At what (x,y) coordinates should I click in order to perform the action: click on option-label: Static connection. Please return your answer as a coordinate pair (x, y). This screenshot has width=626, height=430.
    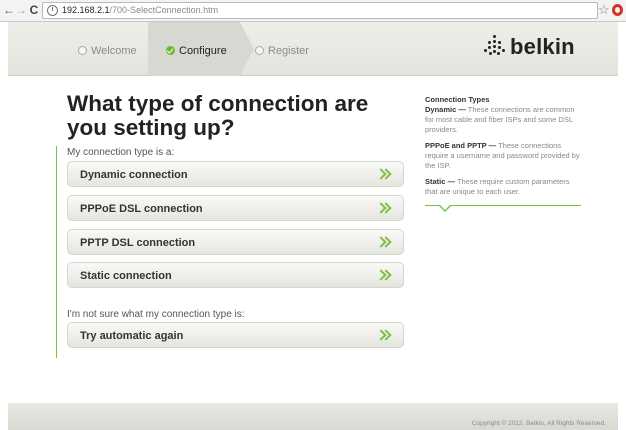
    Looking at the image, I should click on (126, 276).